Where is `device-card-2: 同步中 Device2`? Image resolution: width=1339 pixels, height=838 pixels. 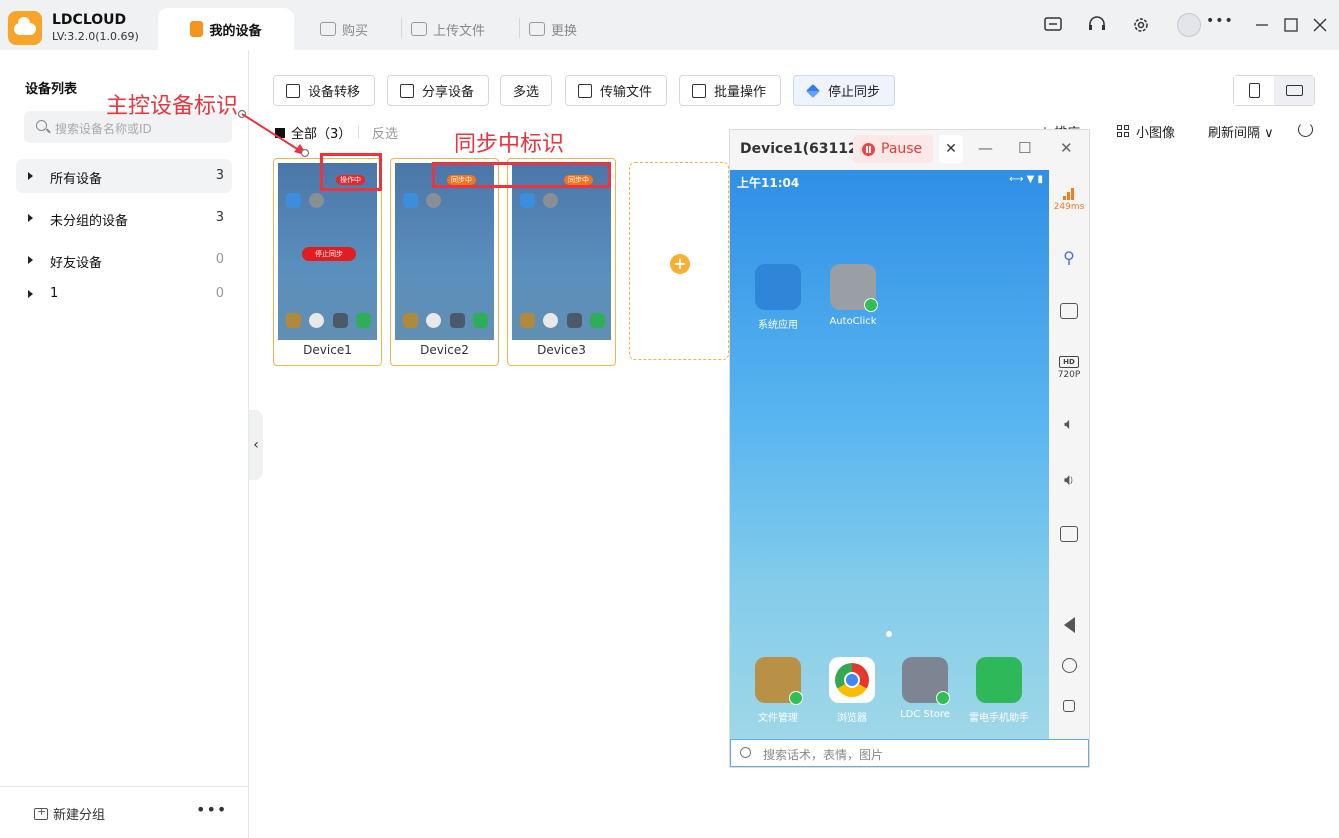
device-card-2: 同步中 Device2 is located at coordinates (444, 262).